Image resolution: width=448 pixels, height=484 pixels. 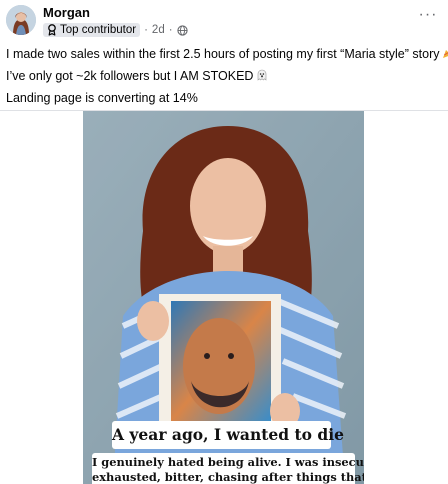 I want to click on party-popper-icon, so click(x=445, y=54).